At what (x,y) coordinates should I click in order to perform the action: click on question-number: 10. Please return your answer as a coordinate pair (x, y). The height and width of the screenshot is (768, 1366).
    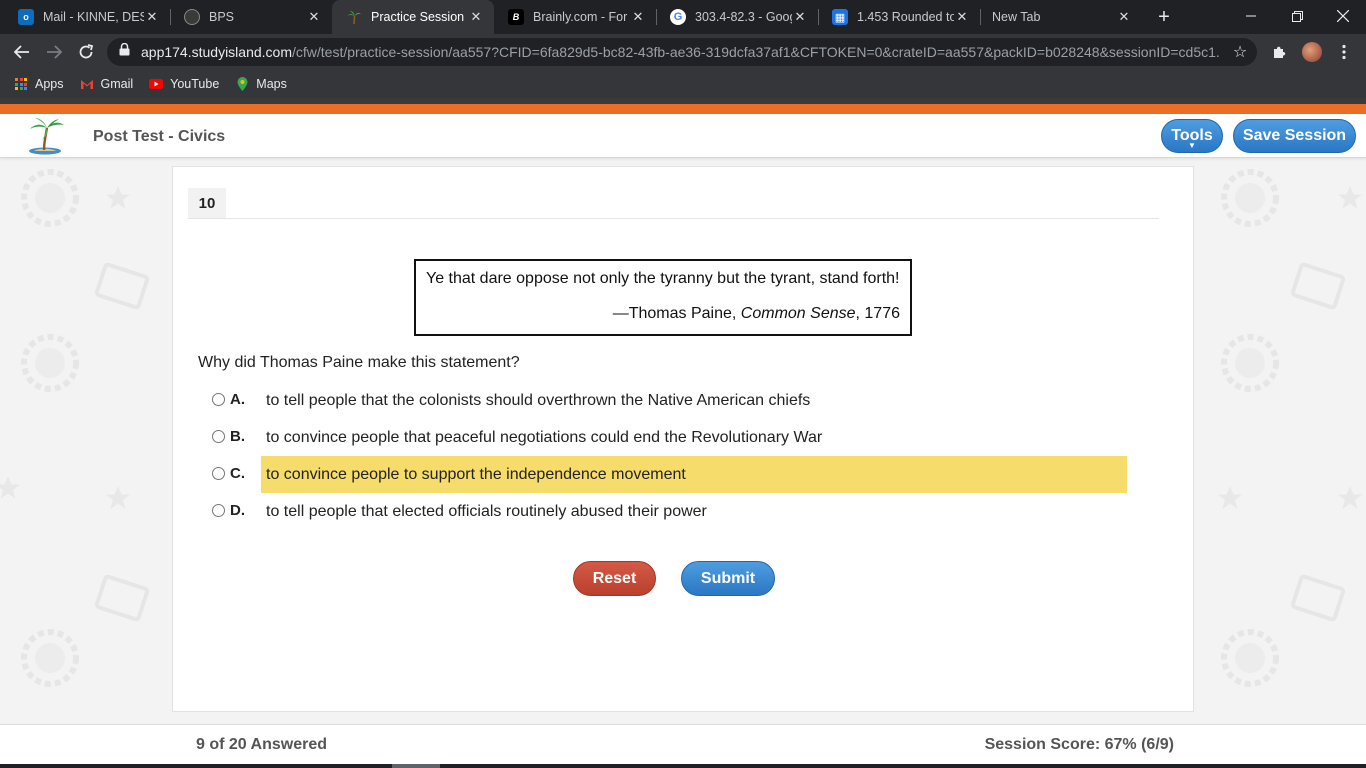
    Looking at the image, I should click on (207, 203).